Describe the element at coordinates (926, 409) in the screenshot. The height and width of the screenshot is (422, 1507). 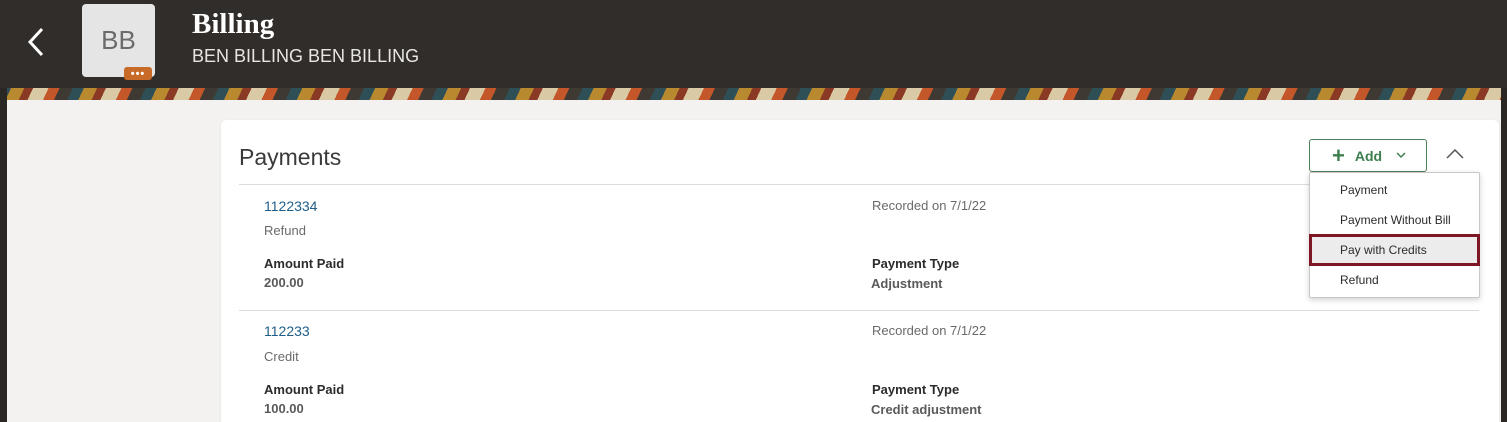
I see `payment-type-value: Credit adjustment` at that location.